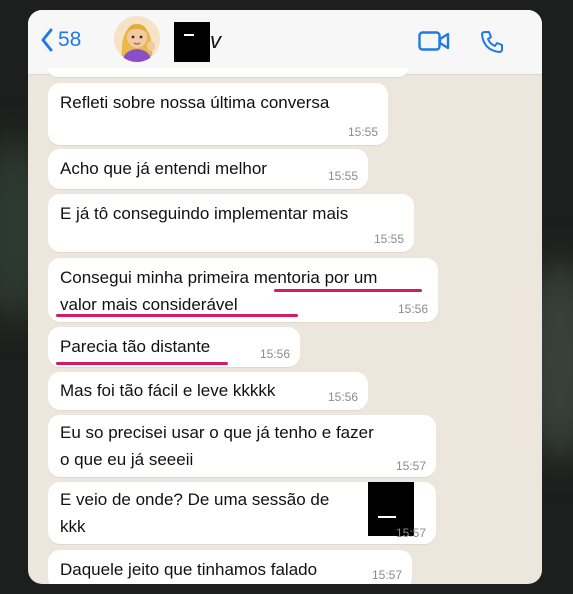 The image size is (573, 594). I want to click on chat-header: 58 v, so click(285, 42).